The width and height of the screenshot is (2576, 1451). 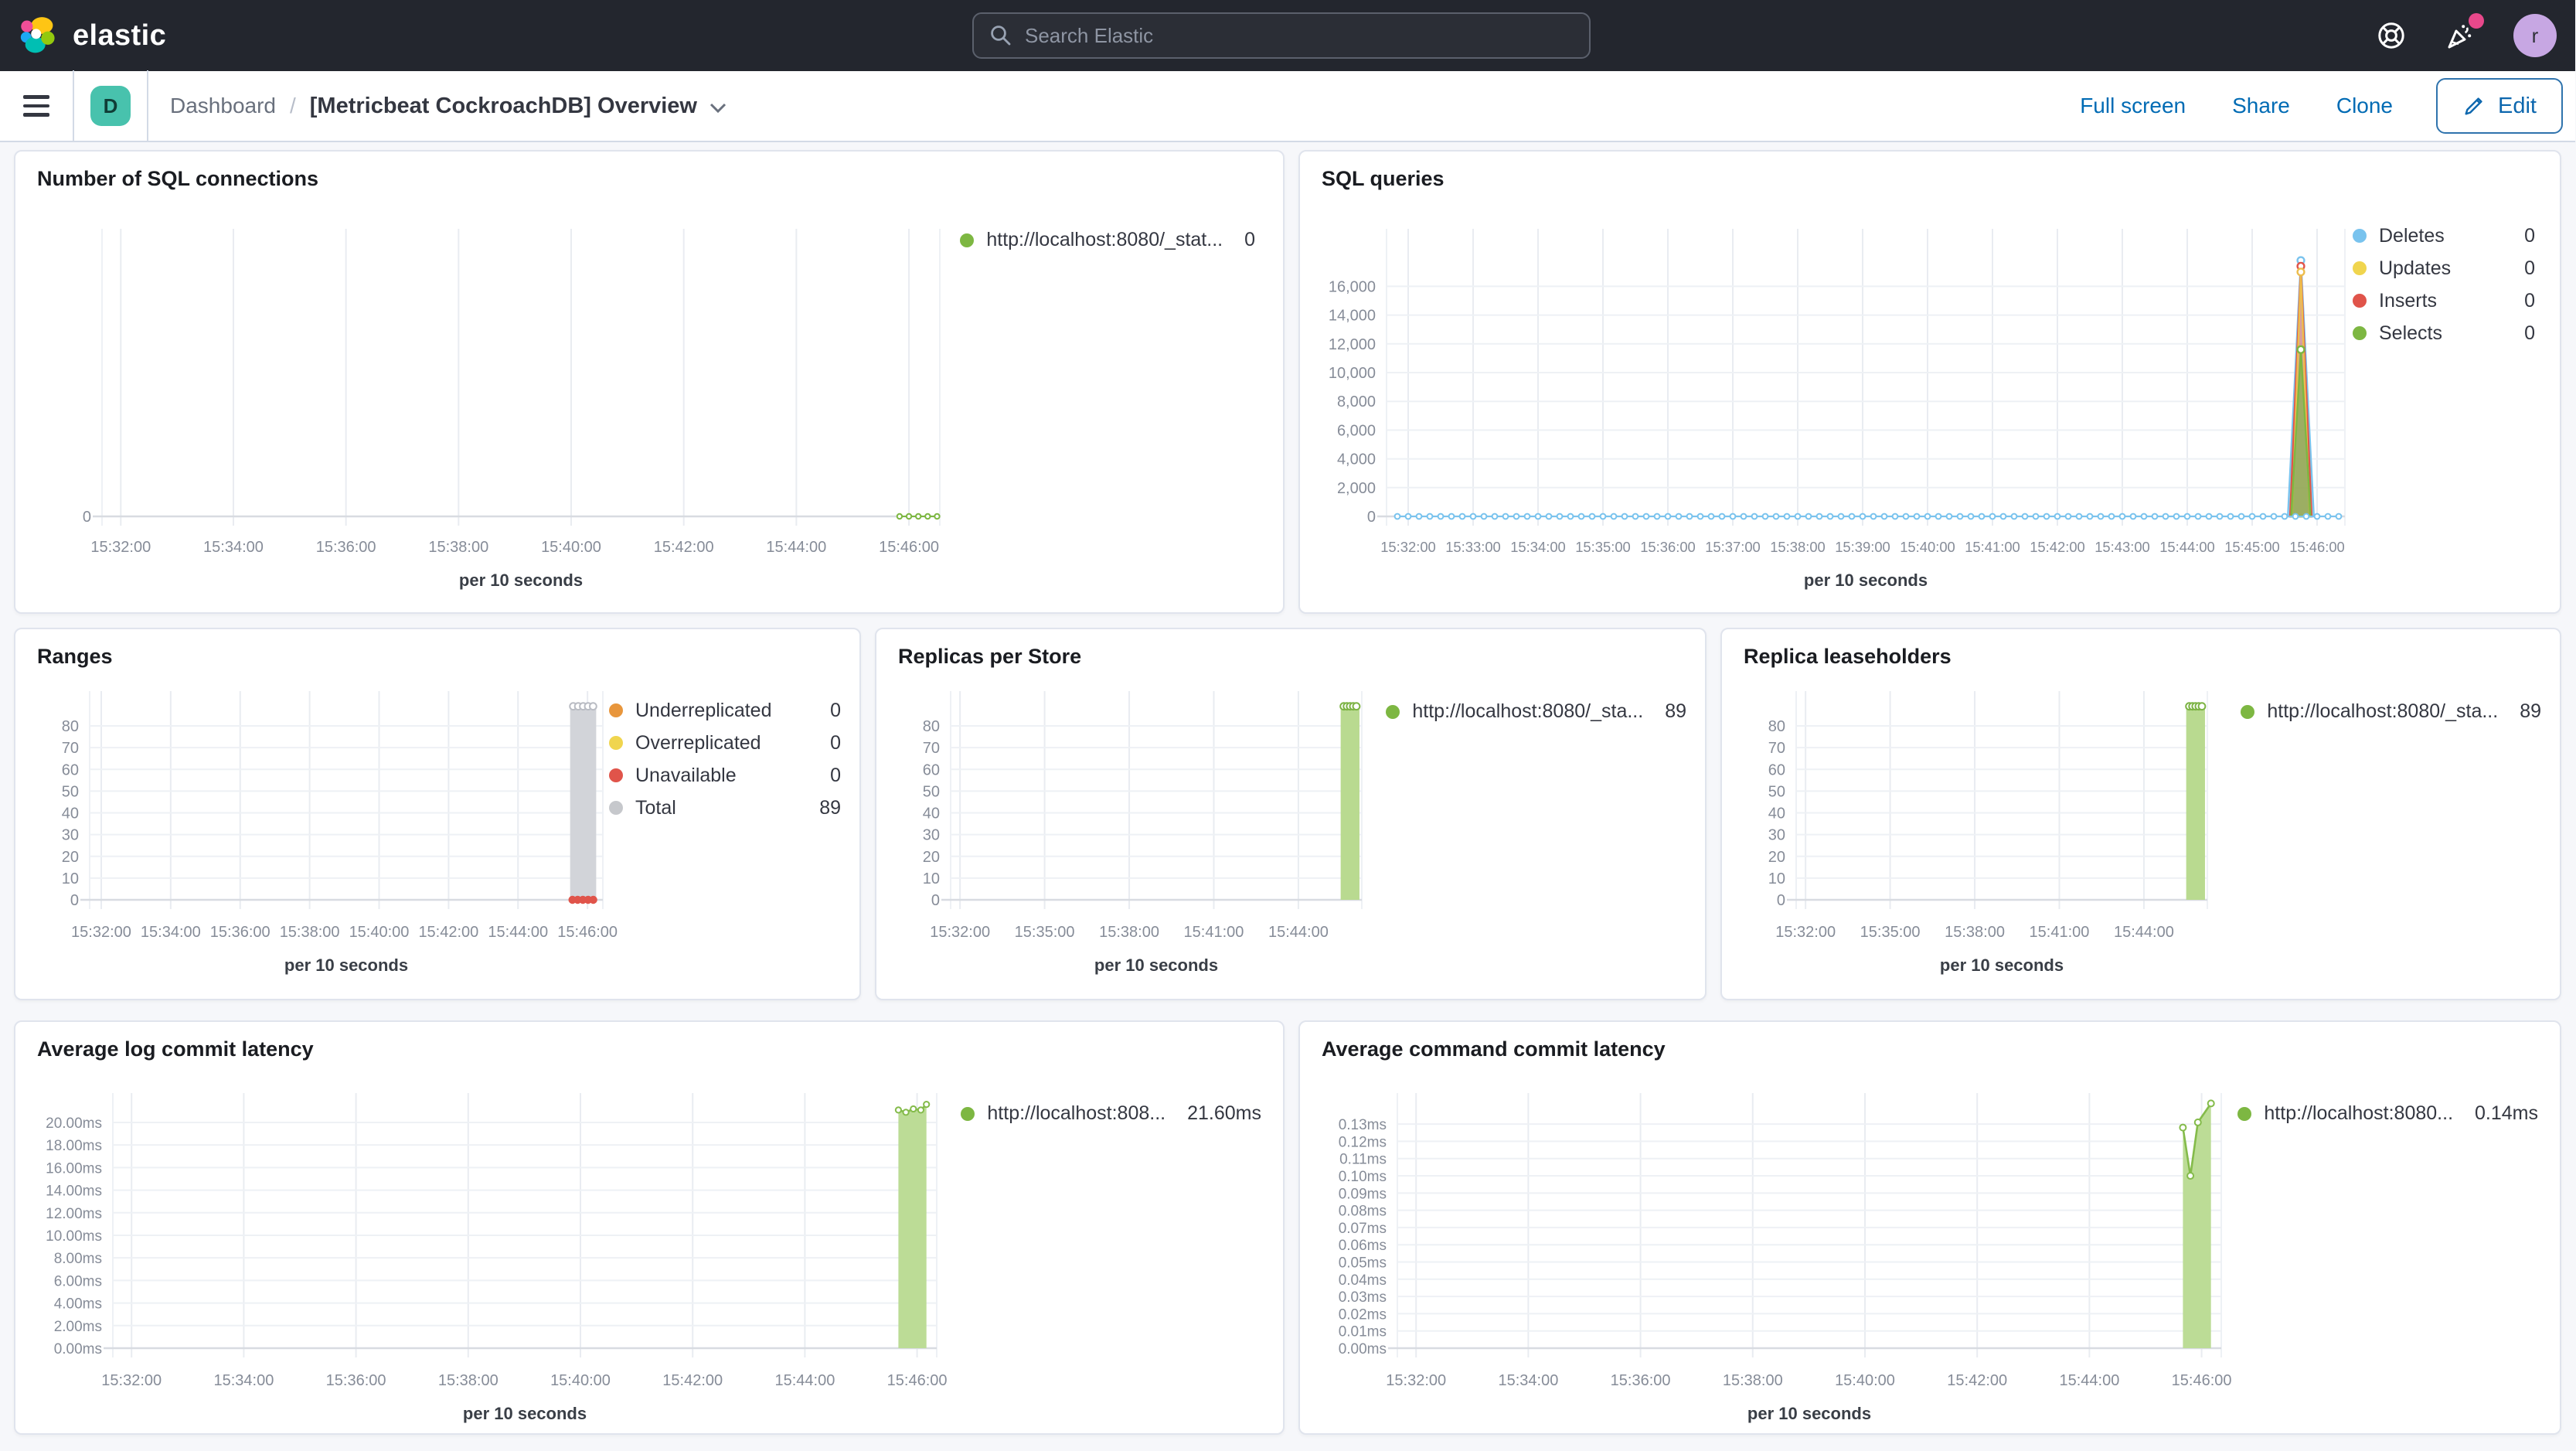 I want to click on legend-item: Overreplicated 0, so click(x=725, y=743).